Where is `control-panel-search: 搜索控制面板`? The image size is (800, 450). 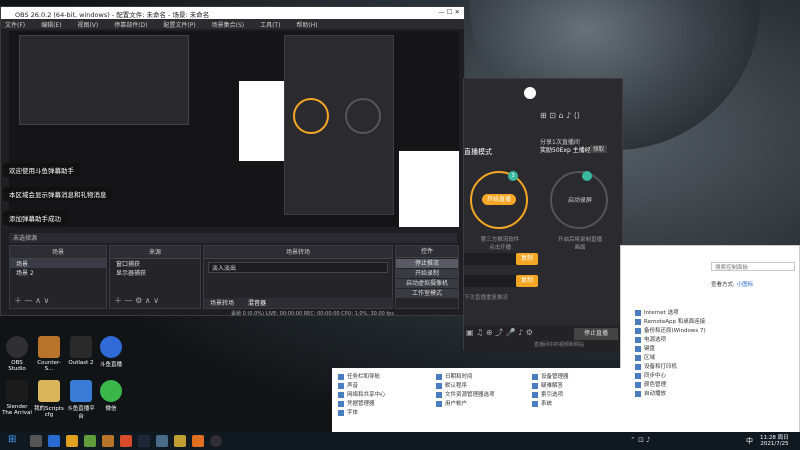
control-panel-search: 搜索控制面板 is located at coordinates (753, 266).